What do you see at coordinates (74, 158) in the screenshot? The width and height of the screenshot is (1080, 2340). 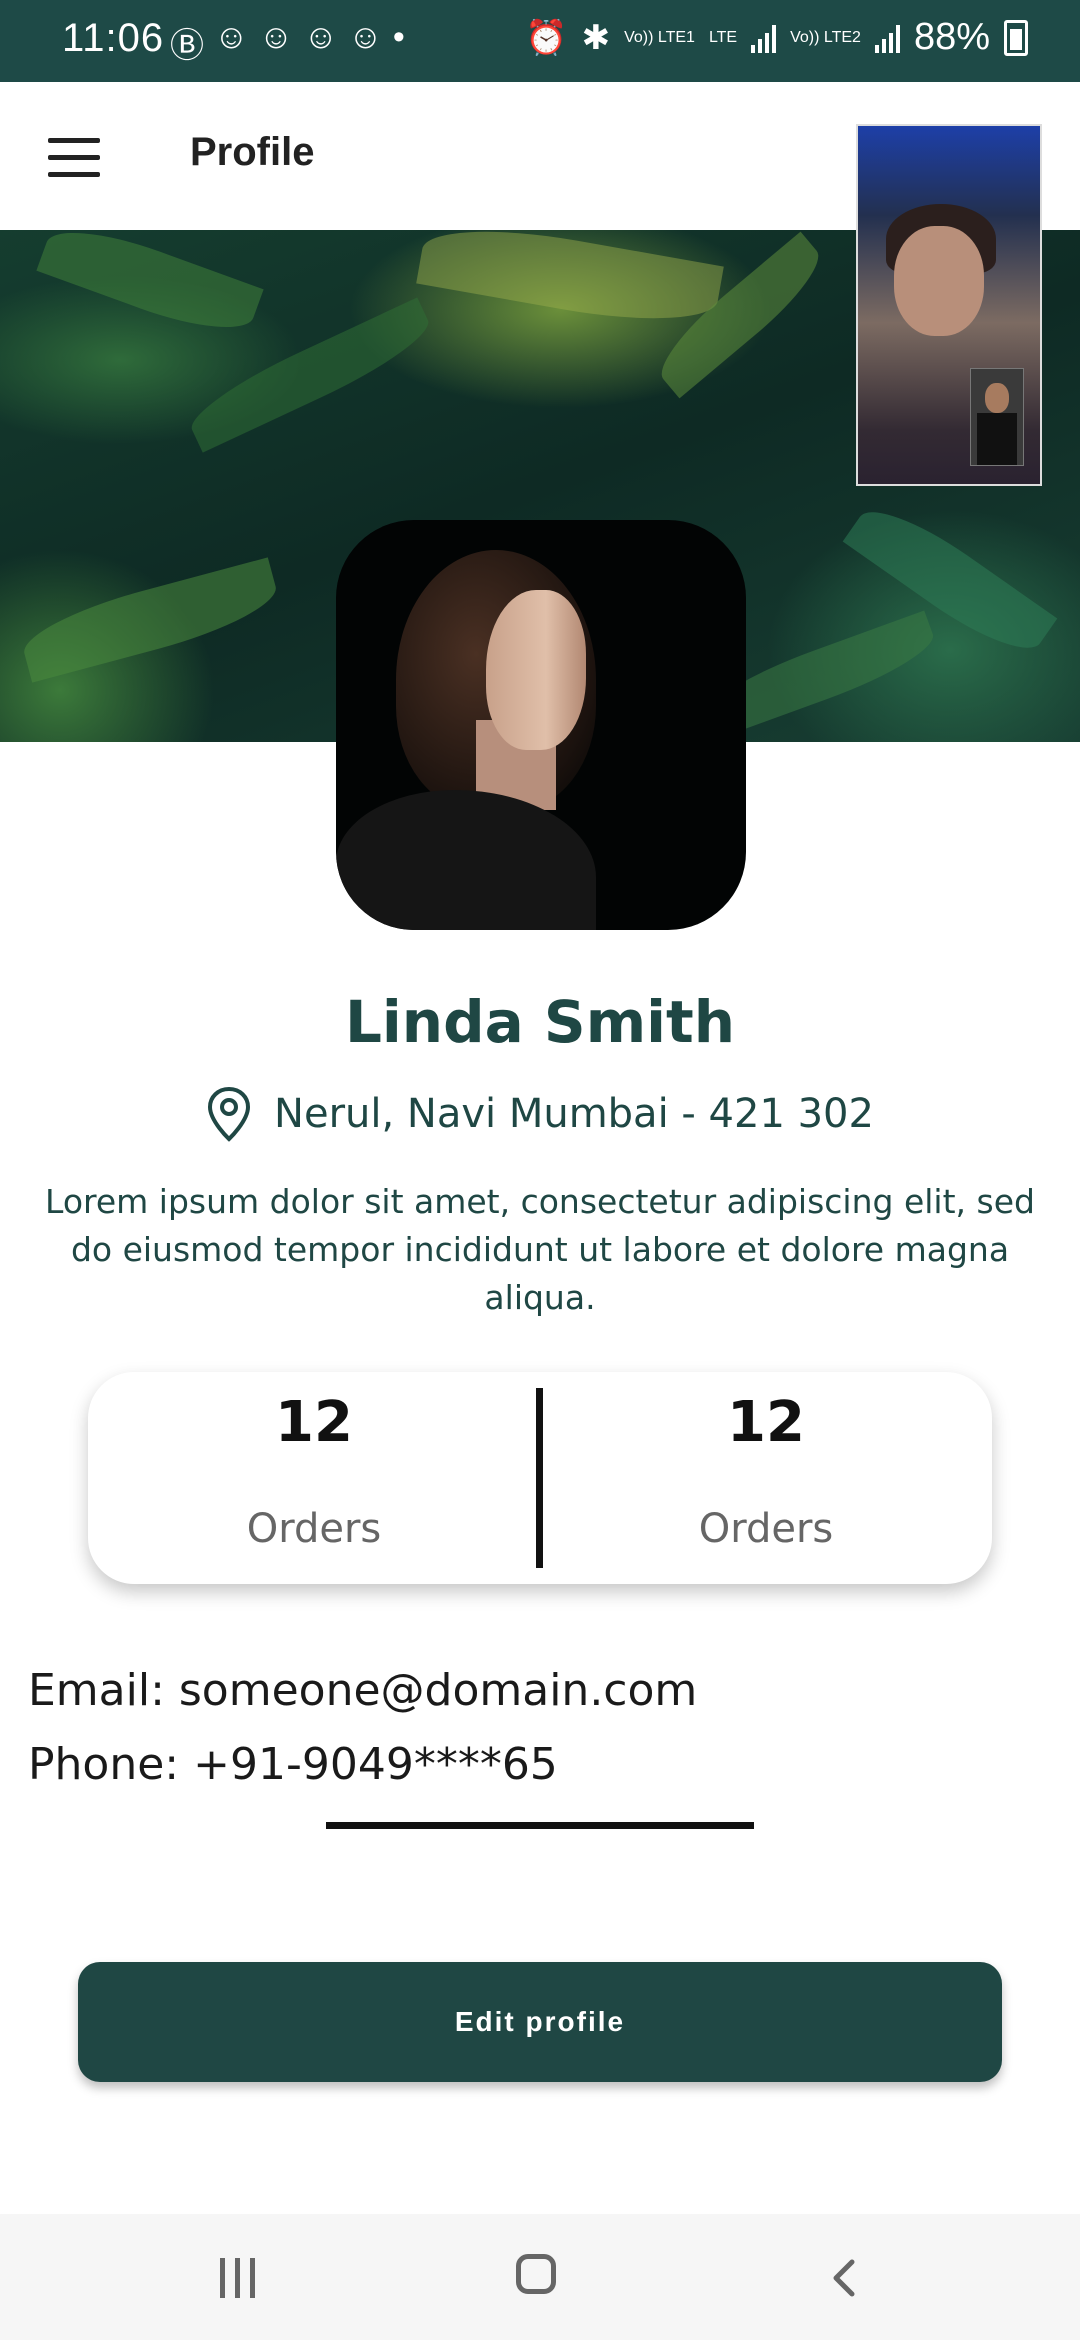 I see `menu-icon` at bounding box center [74, 158].